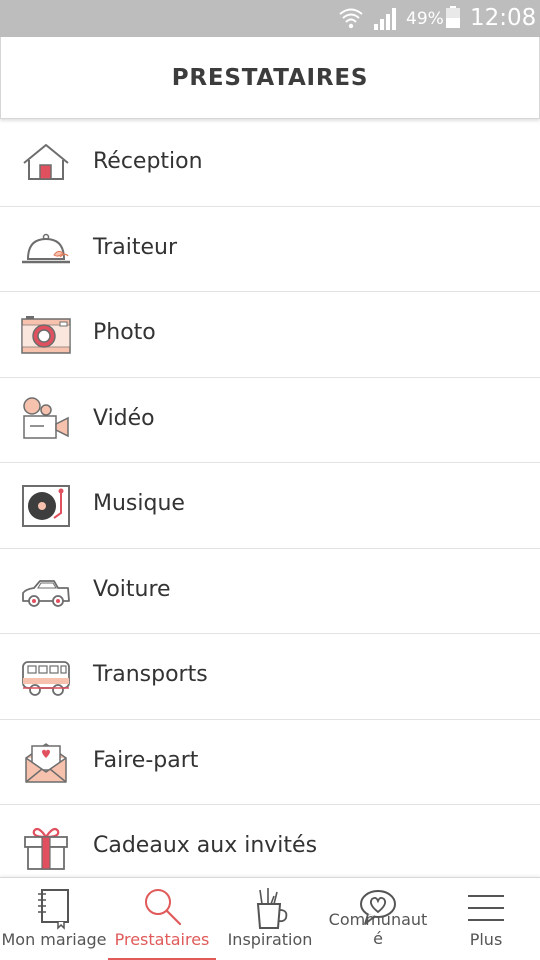 This screenshot has height=960, width=540. What do you see at coordinates (46, 848) in the screenshot?
I see `gift-icon` at bounding box center [46, 848].